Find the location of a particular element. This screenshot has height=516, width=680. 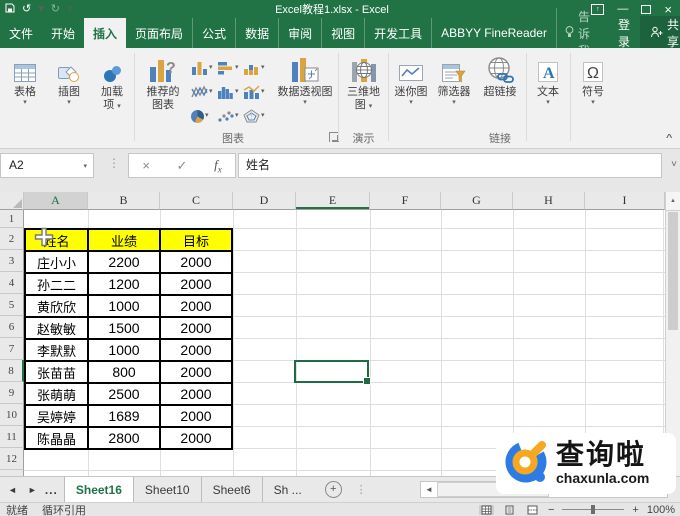

combo-chart-button: ▾ is located at coordinates (256, 92).